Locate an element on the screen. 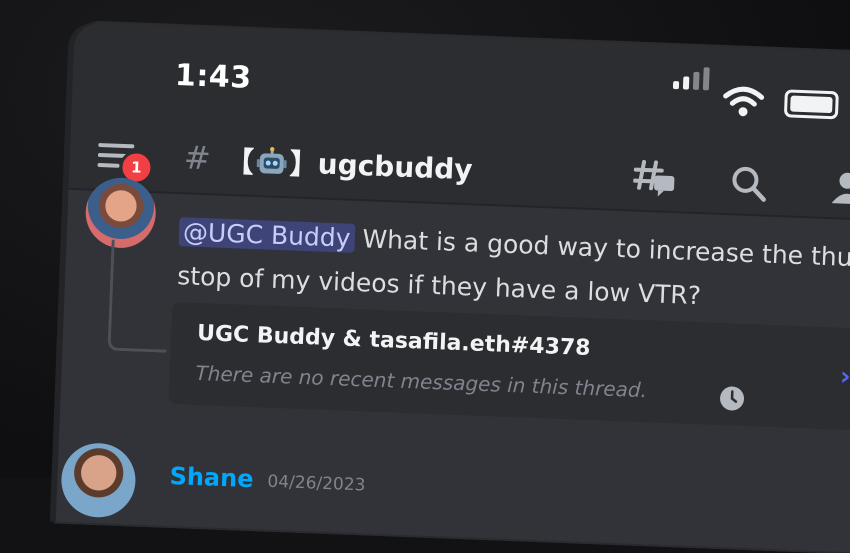 The height and width of the screenshot is (553, 850). message-timestamp: 04/26/2023 is located at coordinates (316, 483).